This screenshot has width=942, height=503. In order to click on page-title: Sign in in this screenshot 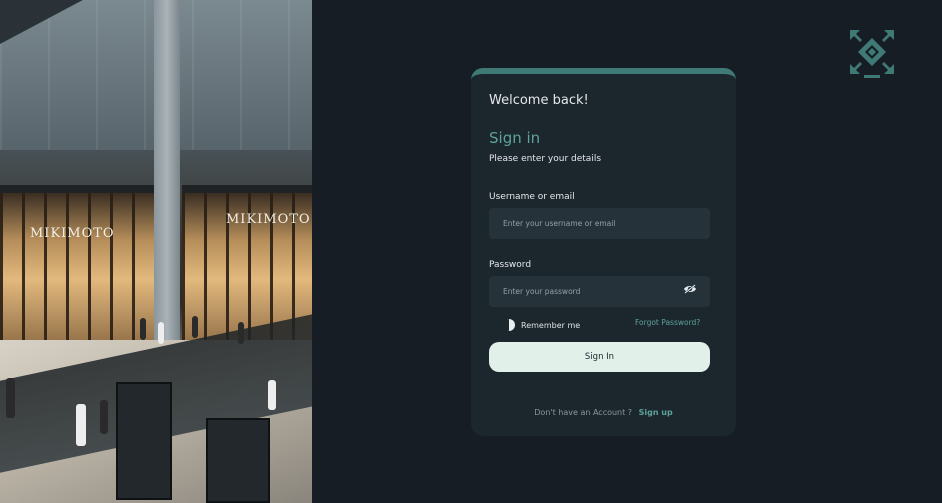, I will do `click(515, 138)`.